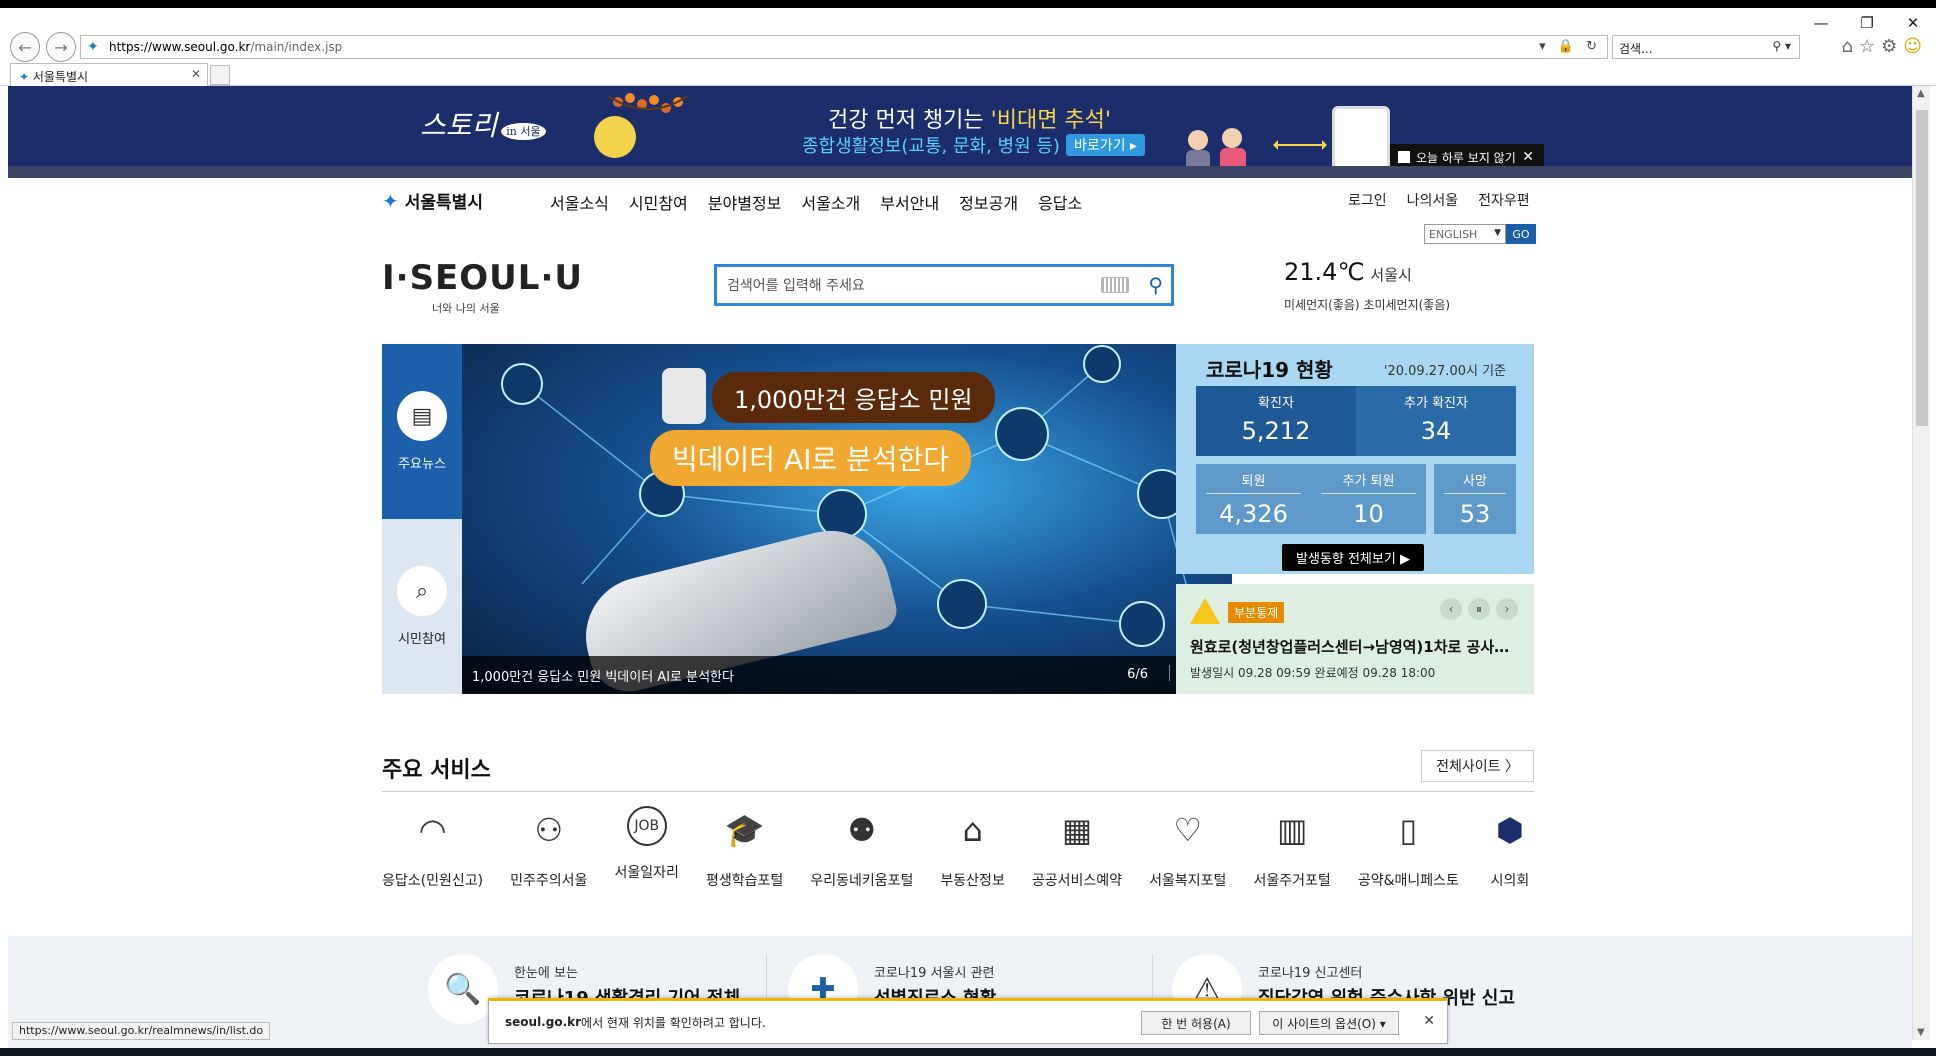  I want to click on news-caption-bar: 1,000만건 응답소 민원 빅데이터 AI로 분석한다 6/6 ‹⏸›, so click(847, 675).